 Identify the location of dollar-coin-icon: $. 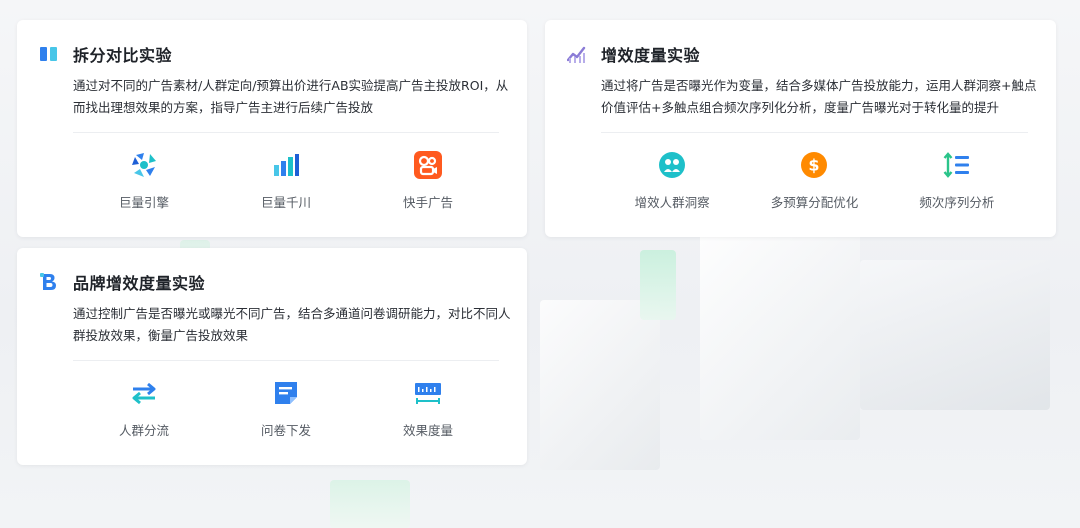
(814, 165).